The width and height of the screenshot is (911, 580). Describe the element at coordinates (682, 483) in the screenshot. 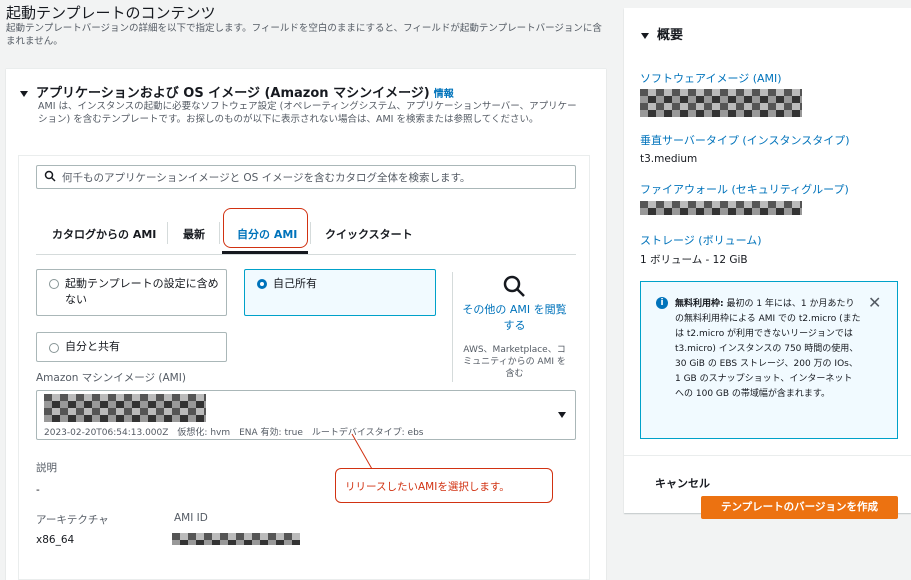

I see `cancel-button: キャンセル` at that location.